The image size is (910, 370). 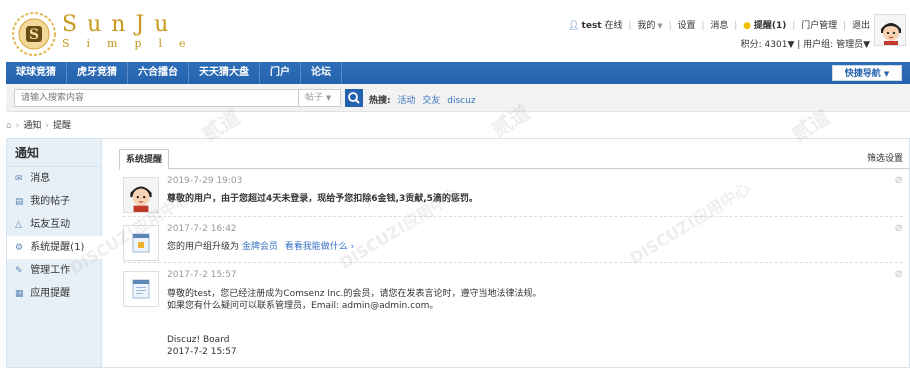 I want to click on logo-subtitle: Simple, so click(x=132, y=43).